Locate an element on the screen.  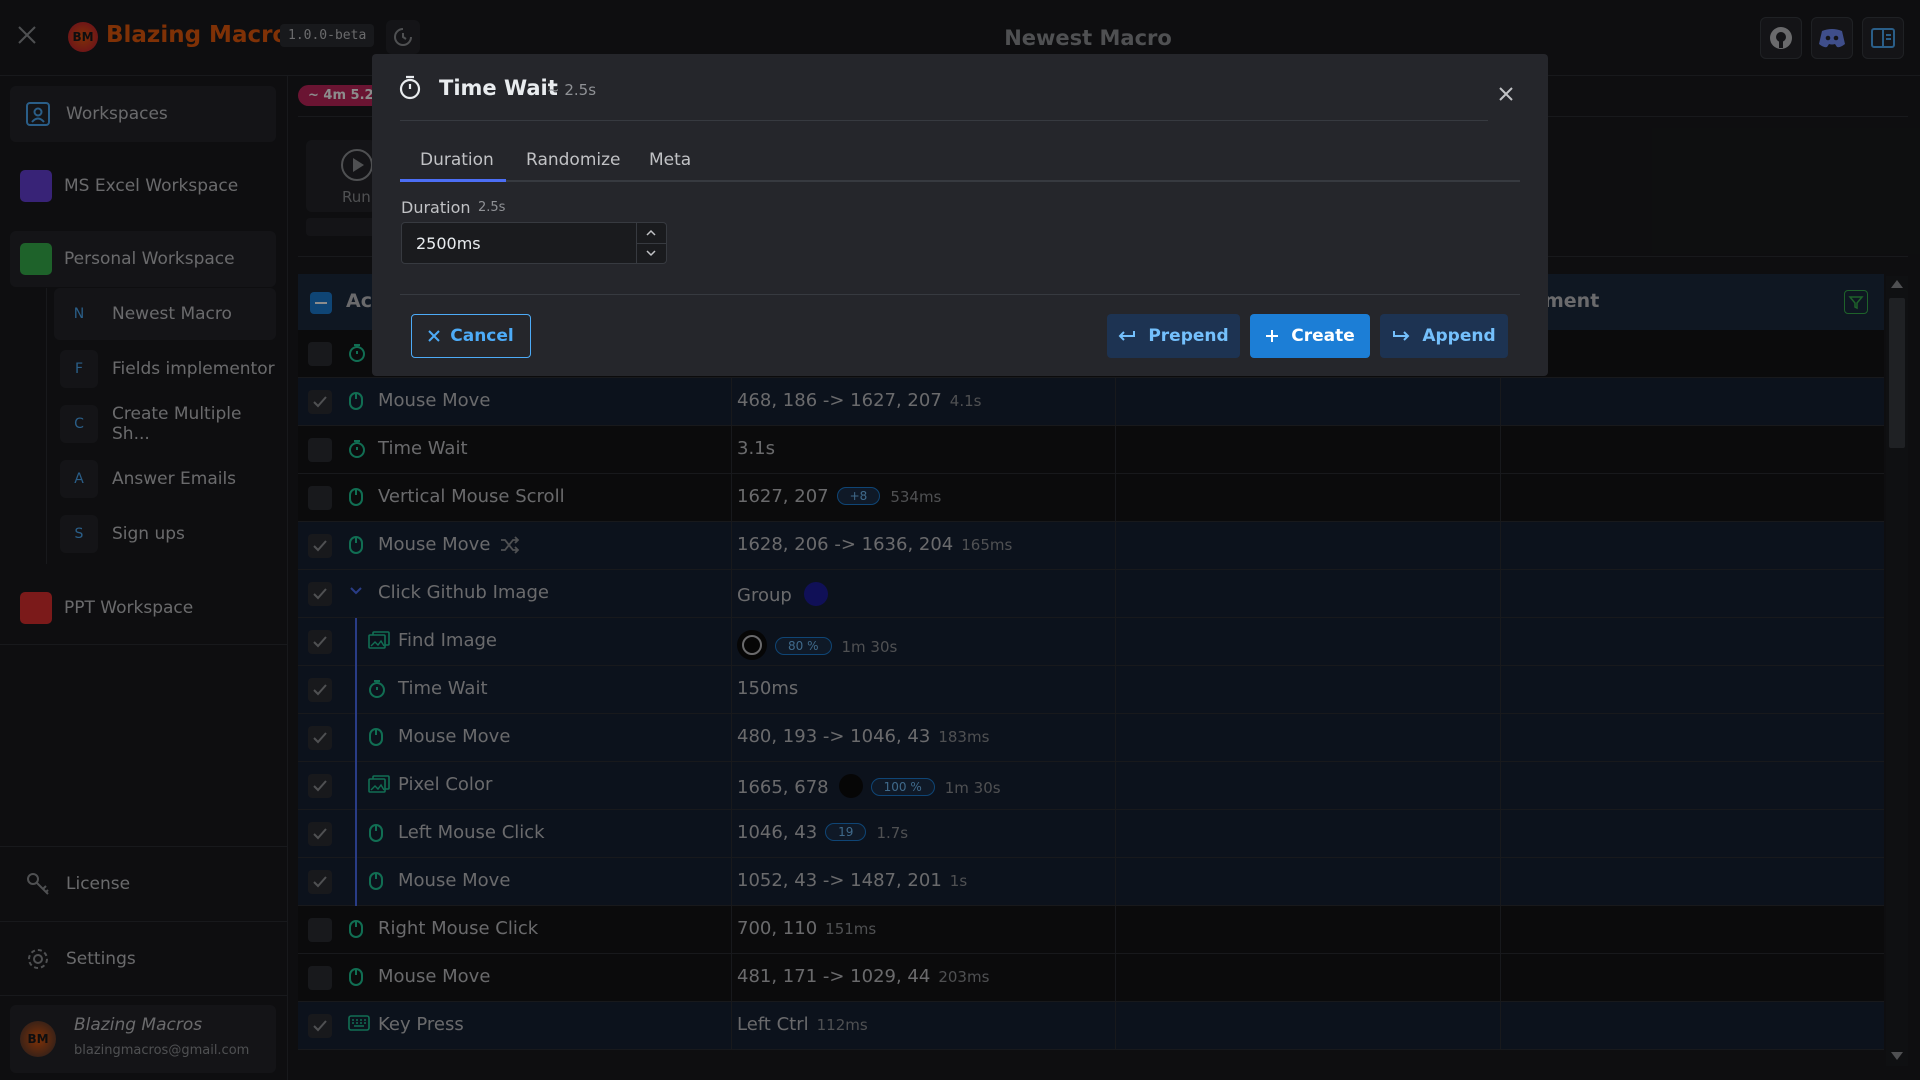
cancel-button: Cancel is located at coordinates (471, 336).